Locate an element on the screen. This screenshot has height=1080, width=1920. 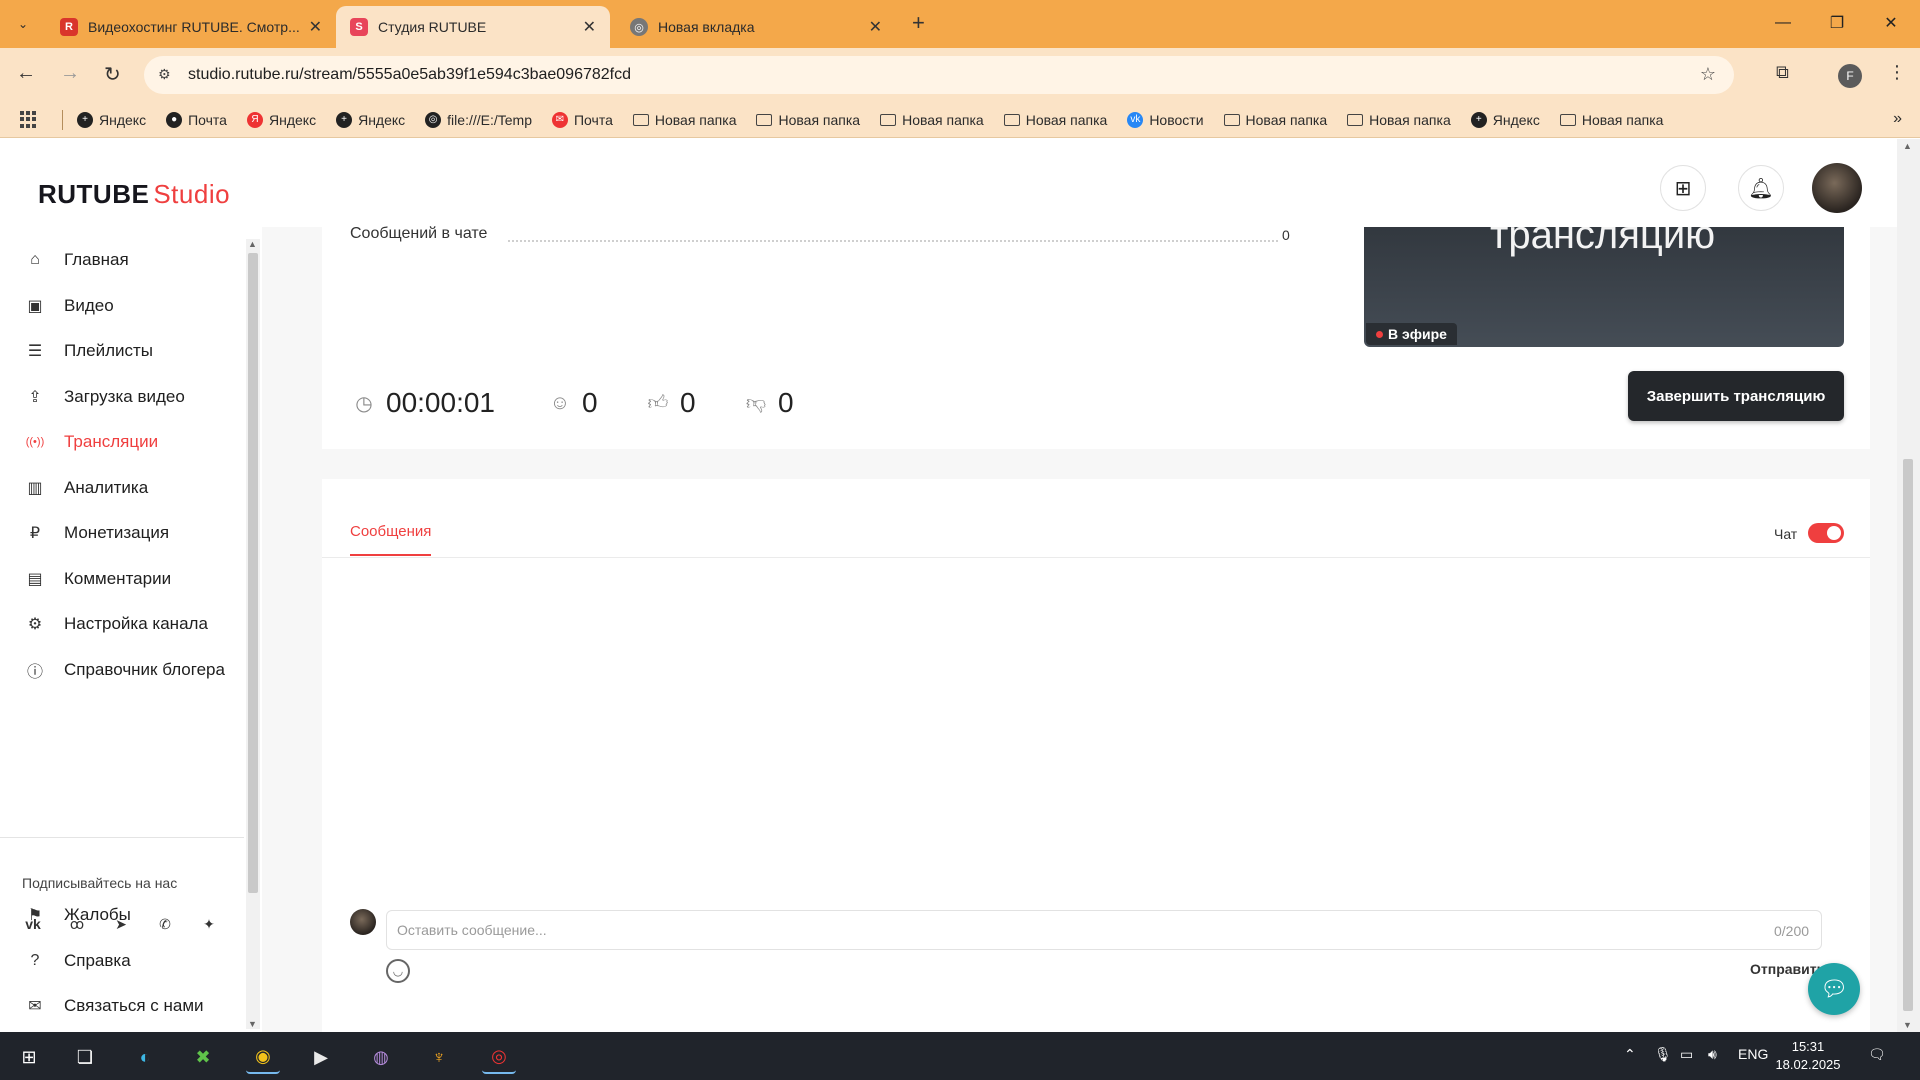
back-arrow-icon: ← is located at coordinates (26, 73).